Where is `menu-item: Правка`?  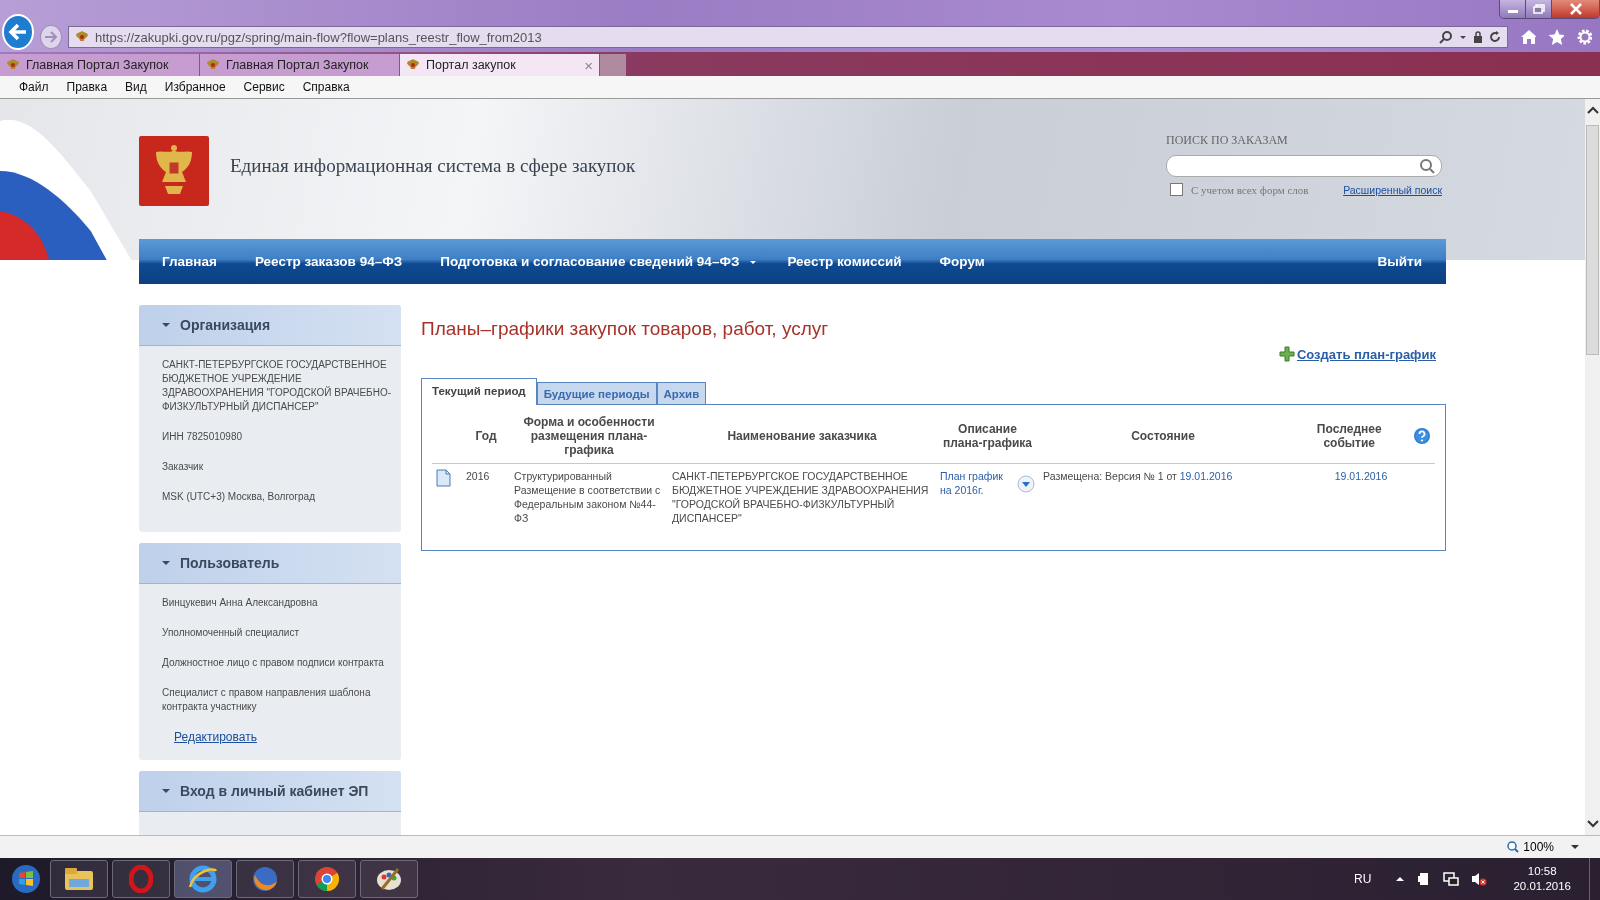
menu-item: Правка is located at coordinates (87, 87).